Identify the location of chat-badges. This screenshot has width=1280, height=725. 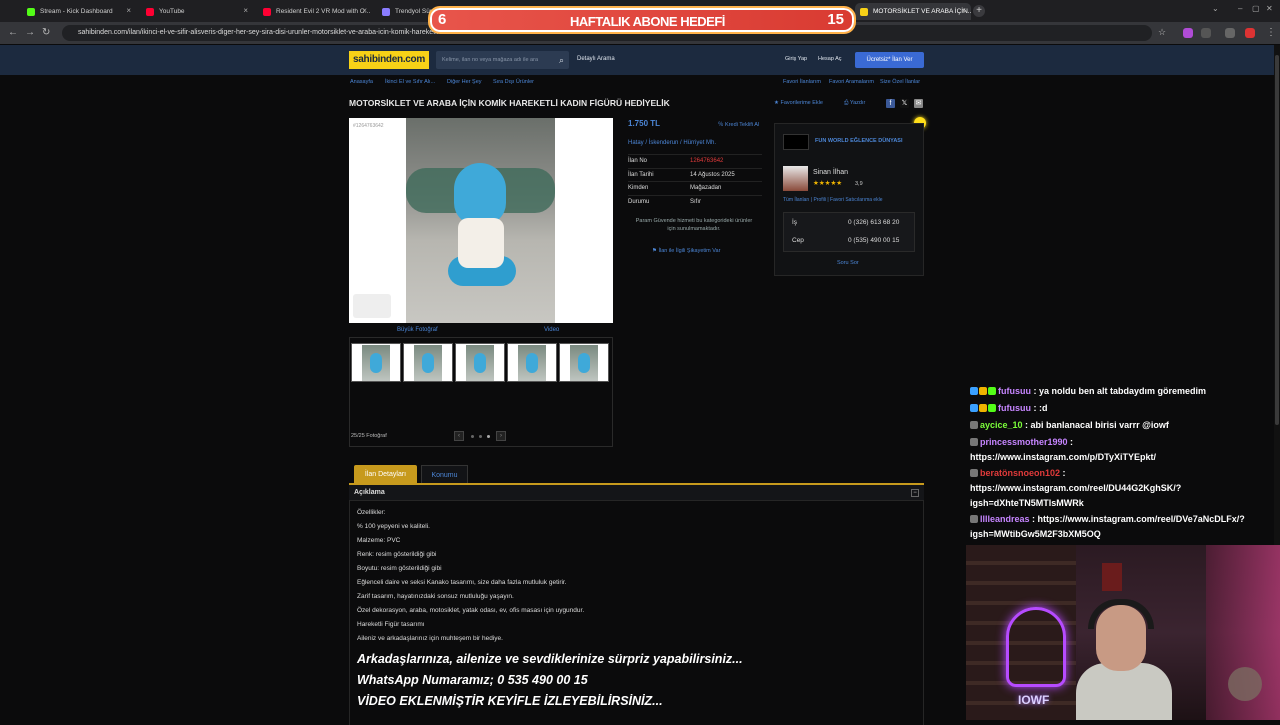
(983, 410).